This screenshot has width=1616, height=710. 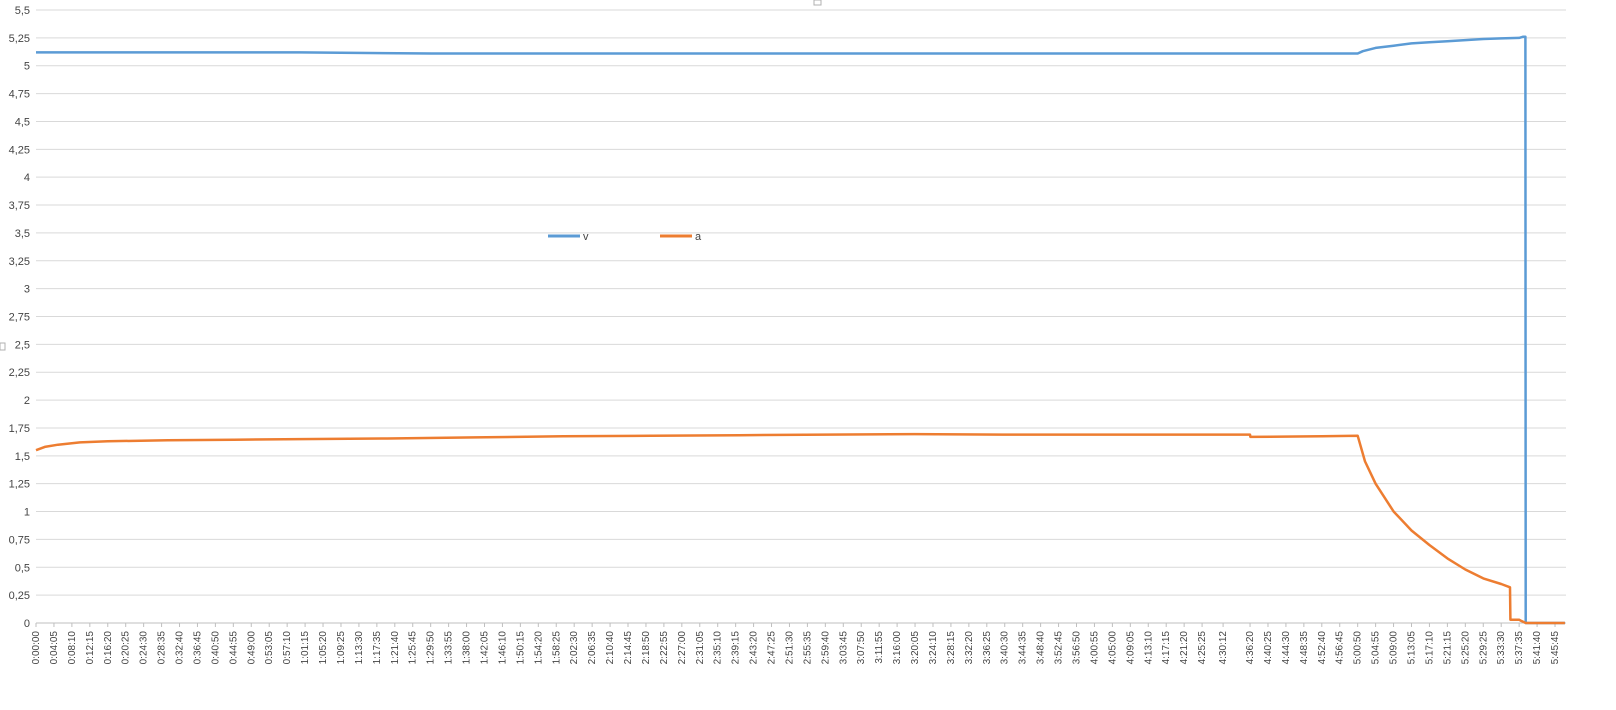 I want to click on legend-label-a: a, so click(x=698, y=237).